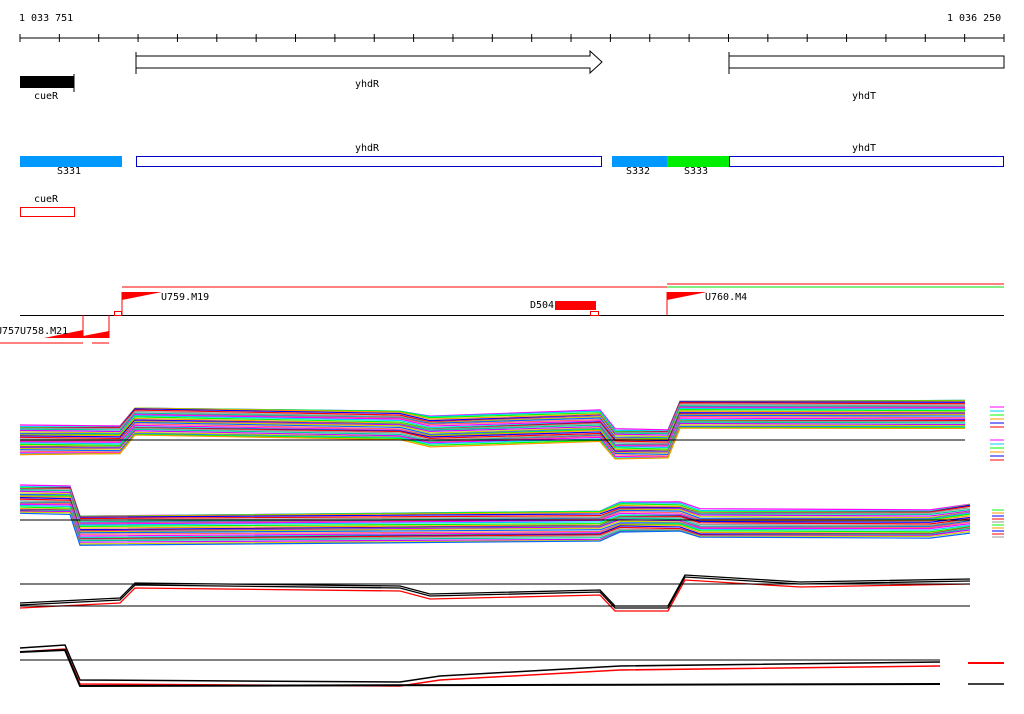  Describe the element at coordinates (864, 148) in the screenshot. I see `segment-label-yhdT: yhdT` at that location.